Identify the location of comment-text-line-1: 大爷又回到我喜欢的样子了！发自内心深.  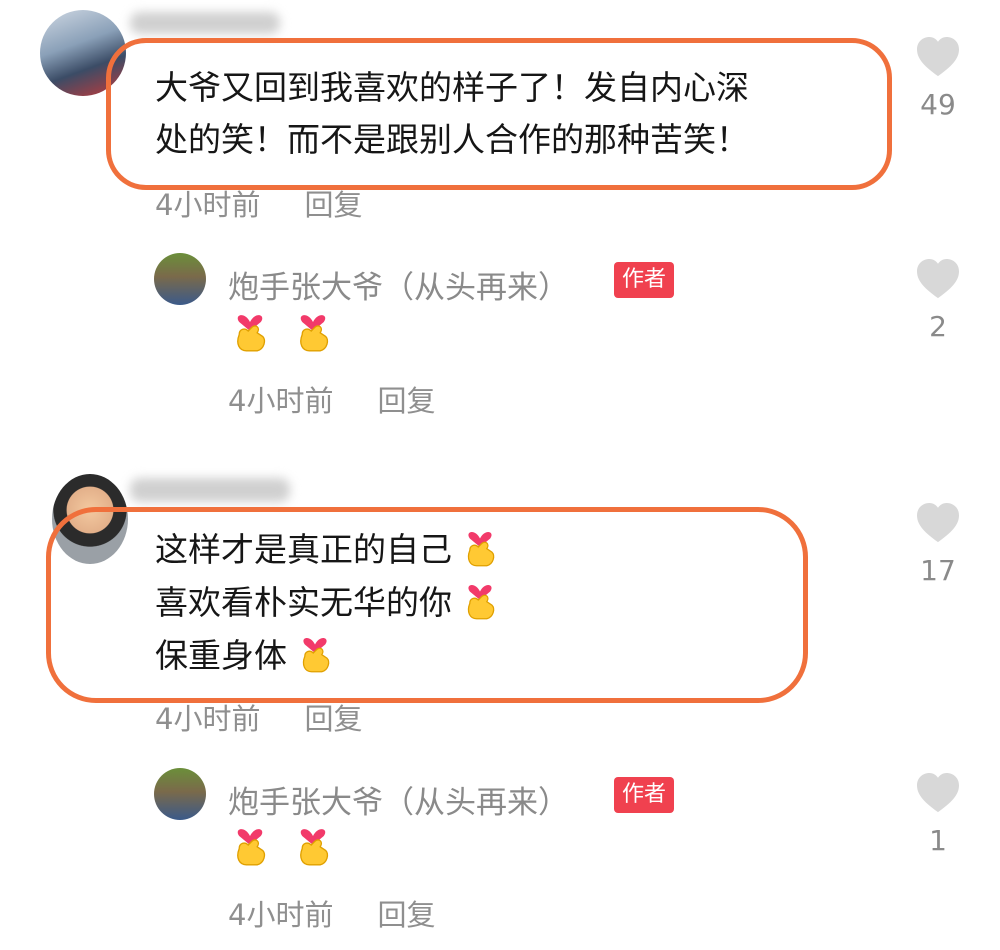
(452, 87).